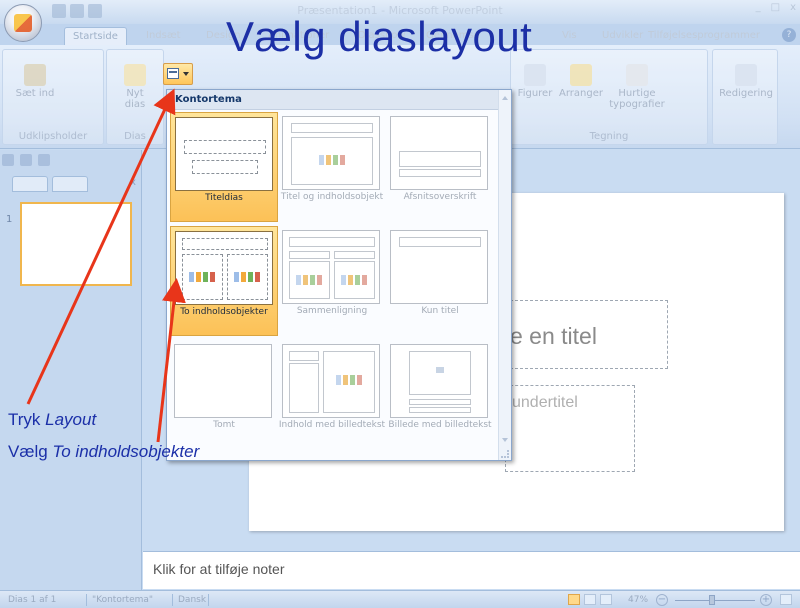  I want to click on layout-label: Kun titel, so click(440, 311).